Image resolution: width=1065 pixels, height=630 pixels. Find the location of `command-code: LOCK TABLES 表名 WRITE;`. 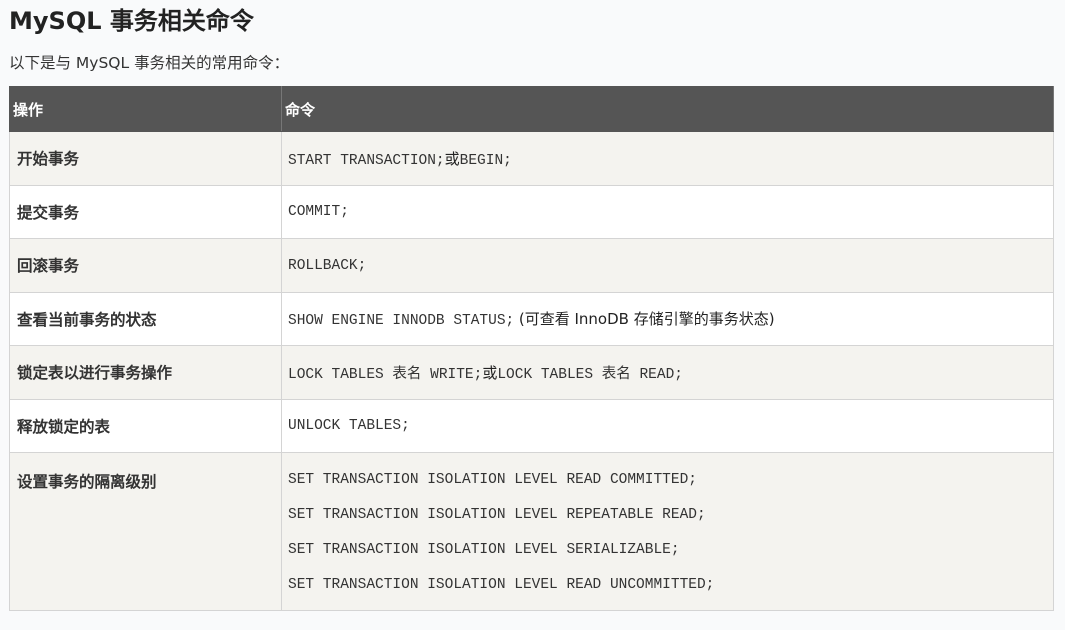

command-code: LOCK TABLES 表名 WRITE; is located at coordinates (385, 374).